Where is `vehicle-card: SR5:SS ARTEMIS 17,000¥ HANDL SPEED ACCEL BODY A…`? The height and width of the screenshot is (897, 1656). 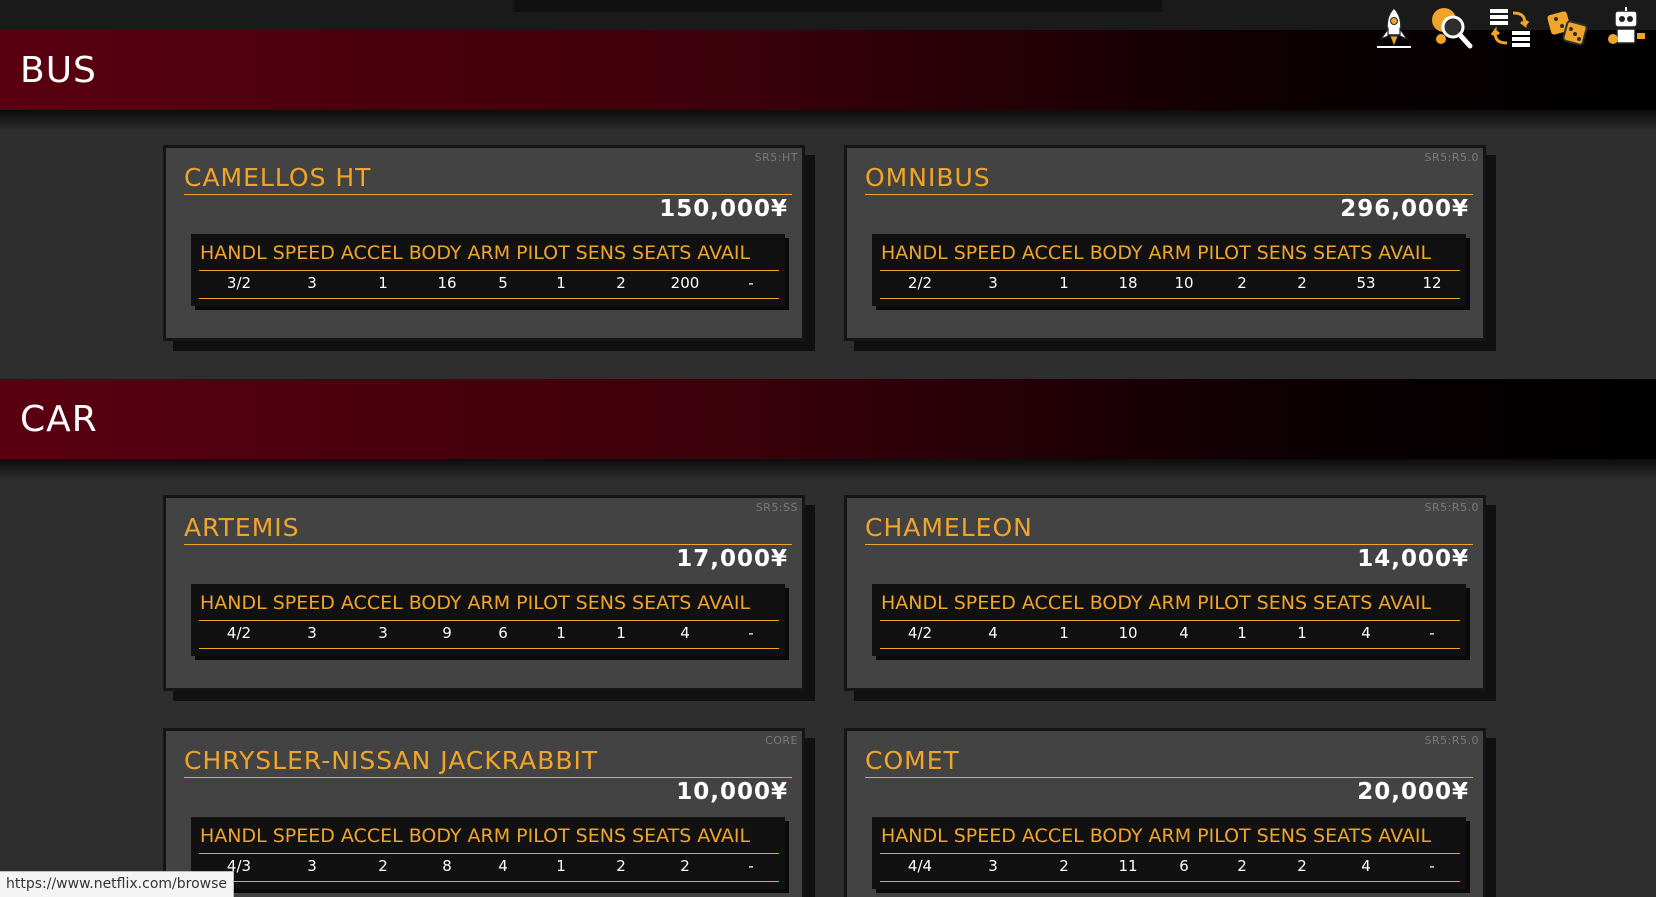
vehicle-card: SR5:SS ARTEMIS 17,000¥ HANDL SPEED ACCEL BODY A… is located at coordinates (484, 593).